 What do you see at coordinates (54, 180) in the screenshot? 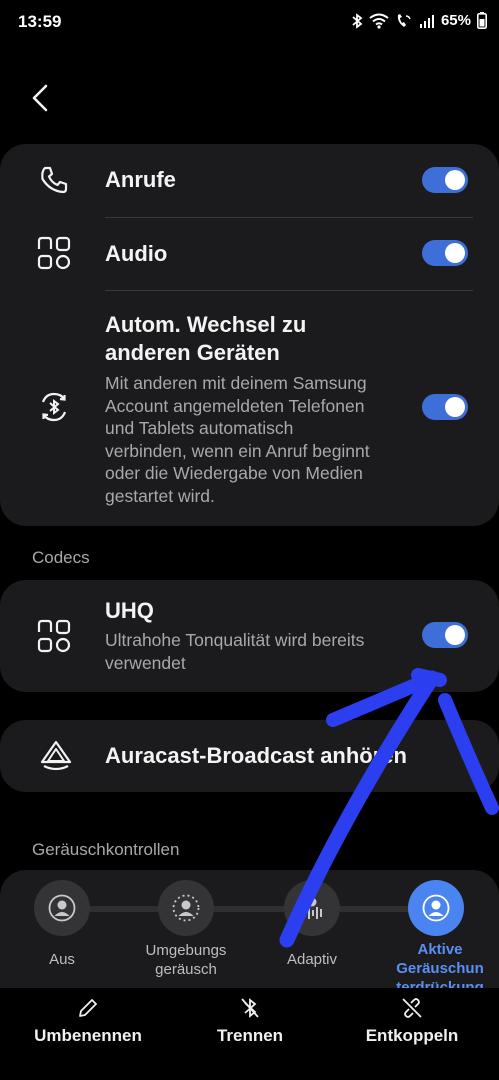
I see `phone-icon` at bounding box center [54, 180].